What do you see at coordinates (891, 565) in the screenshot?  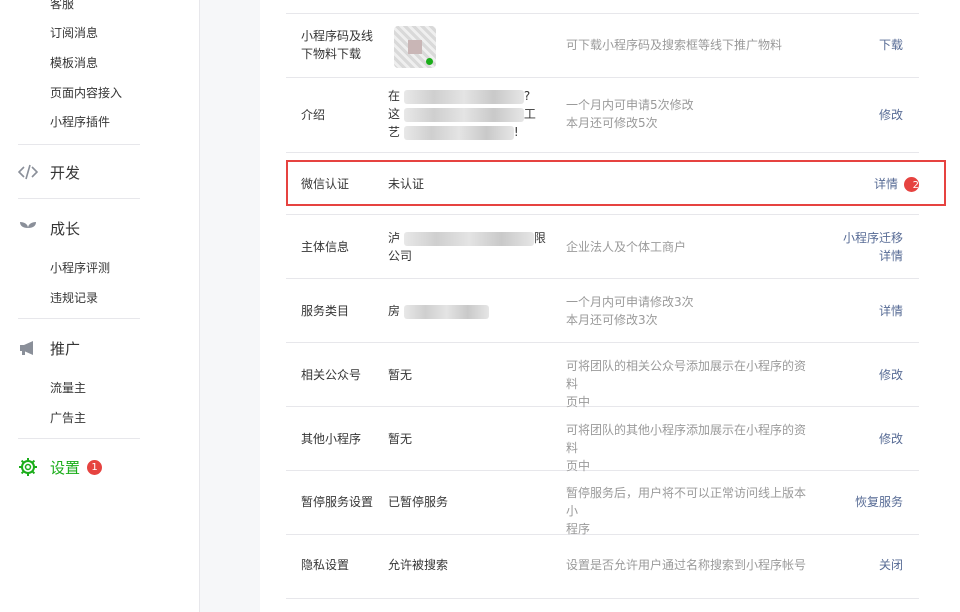 I see `close-link: 关闭` at bounding box center [891, 565].